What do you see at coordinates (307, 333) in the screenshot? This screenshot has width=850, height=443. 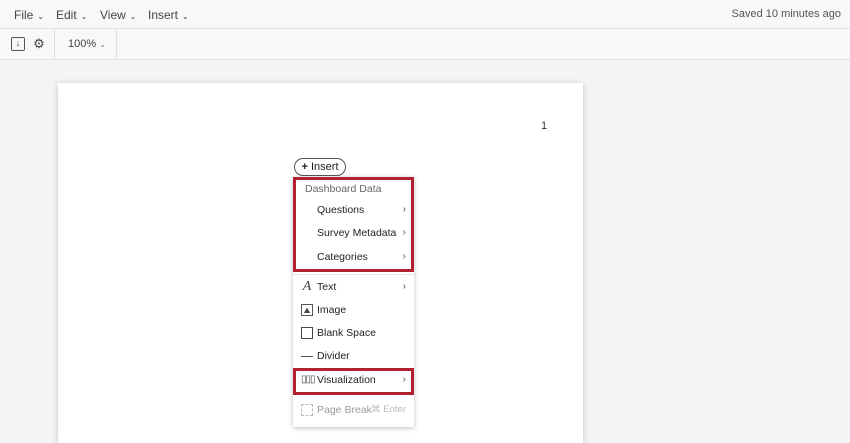 I see `blank-space-icon` at bounding box center [307, 333].